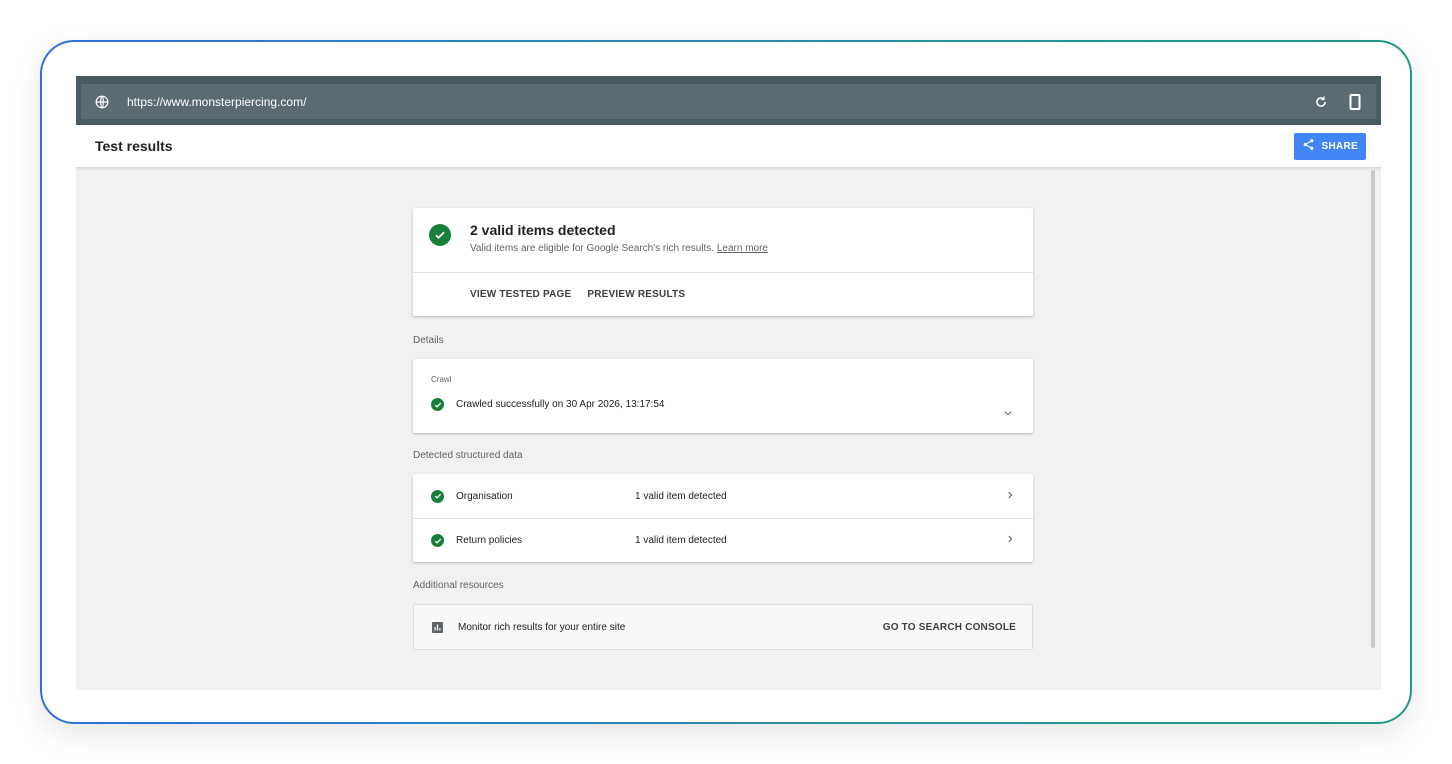 This screenshot has height=764, width=1452. I want to click on share-icon, so click(1308, 146).